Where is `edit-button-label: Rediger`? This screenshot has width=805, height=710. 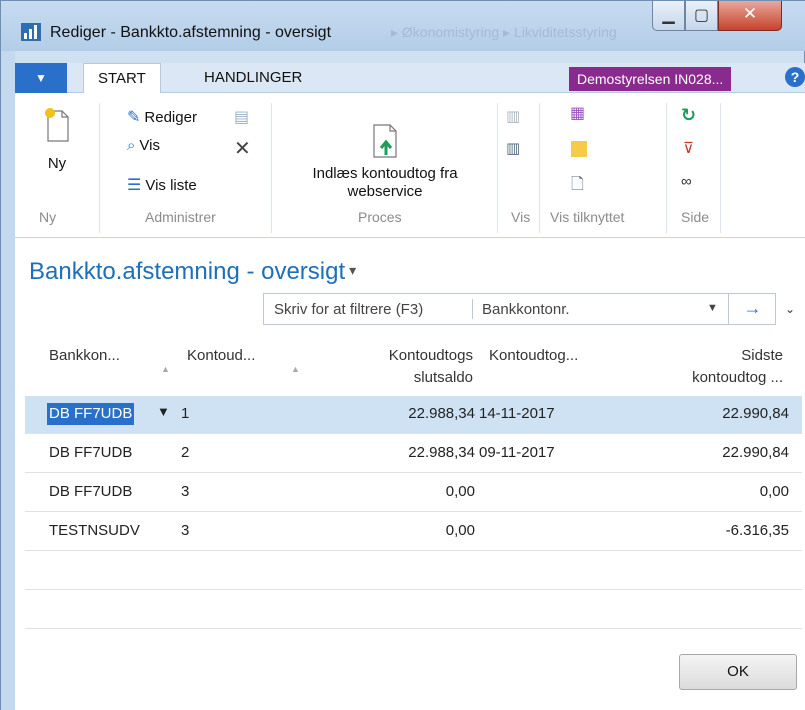
edit-button-label: Rediger is located at coordinates (170, 117).